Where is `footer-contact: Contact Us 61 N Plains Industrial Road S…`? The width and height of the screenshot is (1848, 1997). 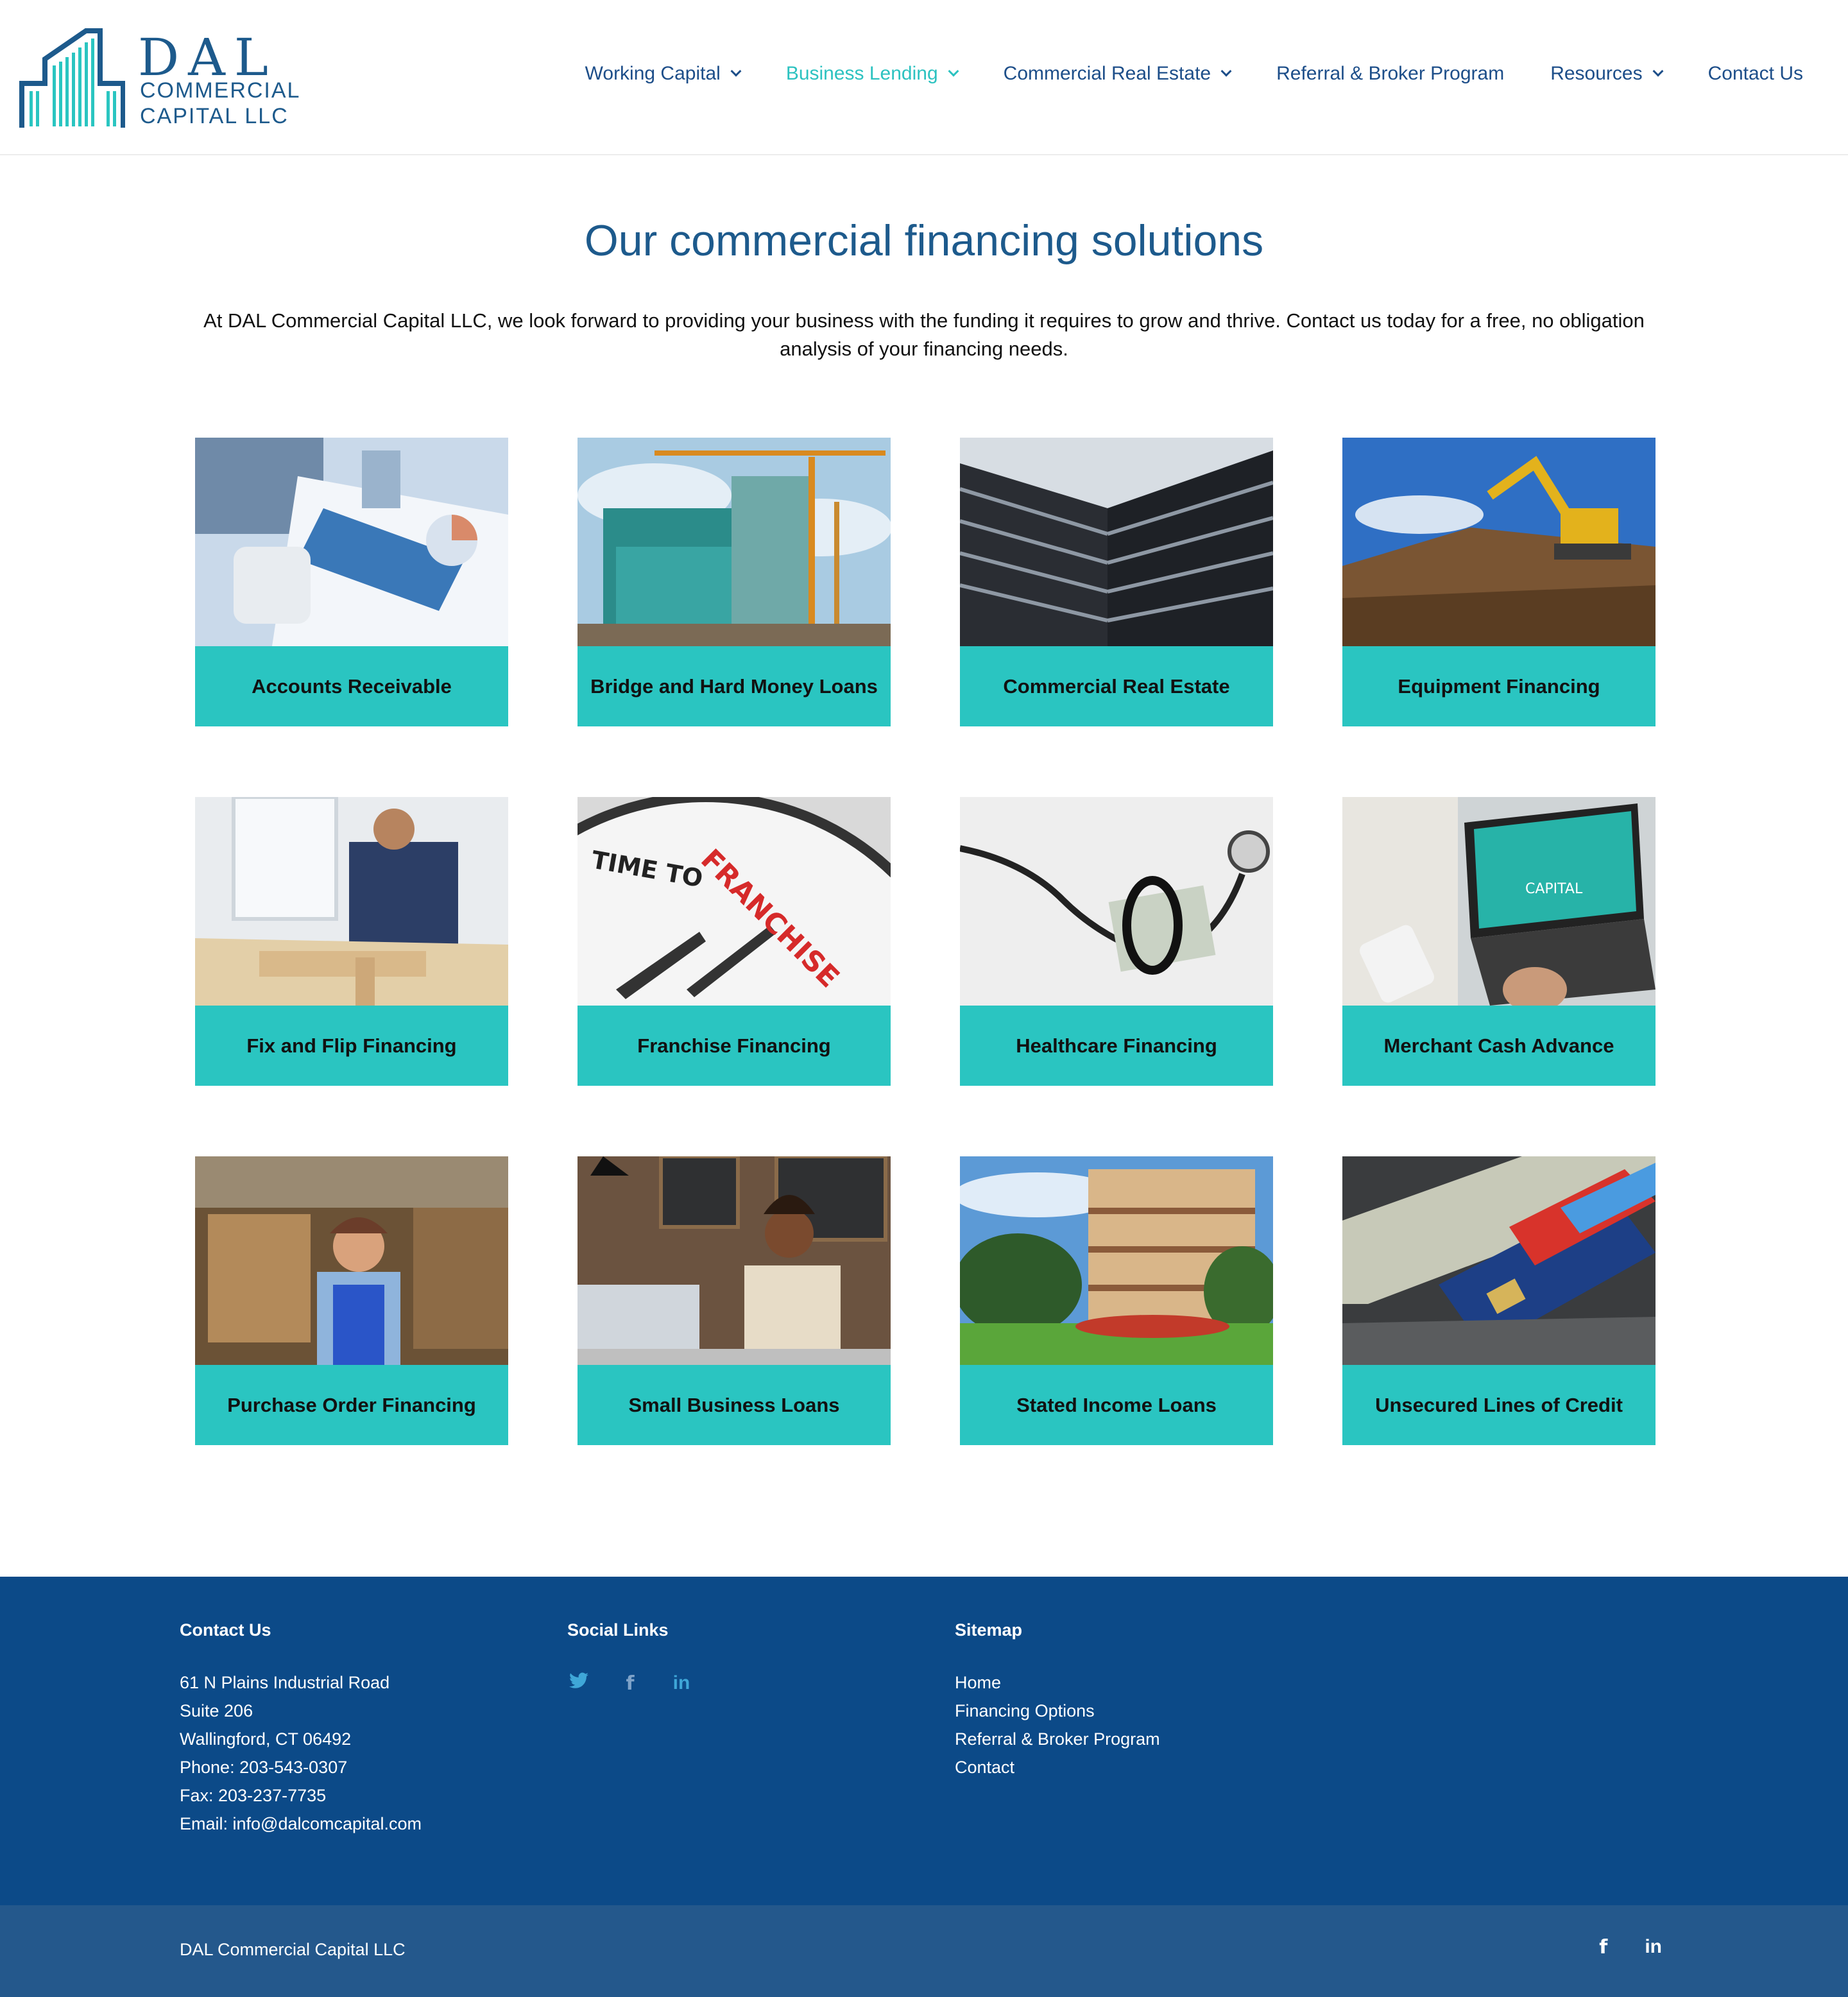
footer-contact: Contact Us 61 N Plains Industrial Road S… is located at coordinates (301, 1729).